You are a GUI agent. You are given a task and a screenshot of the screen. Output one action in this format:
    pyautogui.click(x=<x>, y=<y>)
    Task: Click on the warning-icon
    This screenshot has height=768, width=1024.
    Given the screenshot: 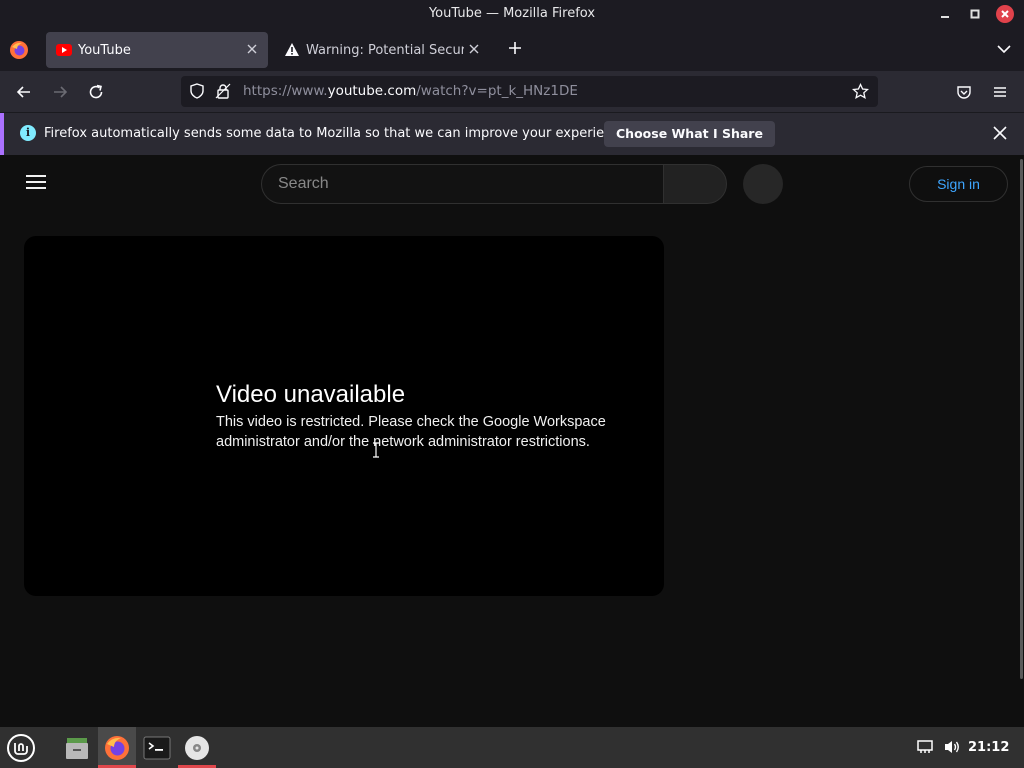 What is the action you would take?
    pyautogui.click(x=292, y=49)
    